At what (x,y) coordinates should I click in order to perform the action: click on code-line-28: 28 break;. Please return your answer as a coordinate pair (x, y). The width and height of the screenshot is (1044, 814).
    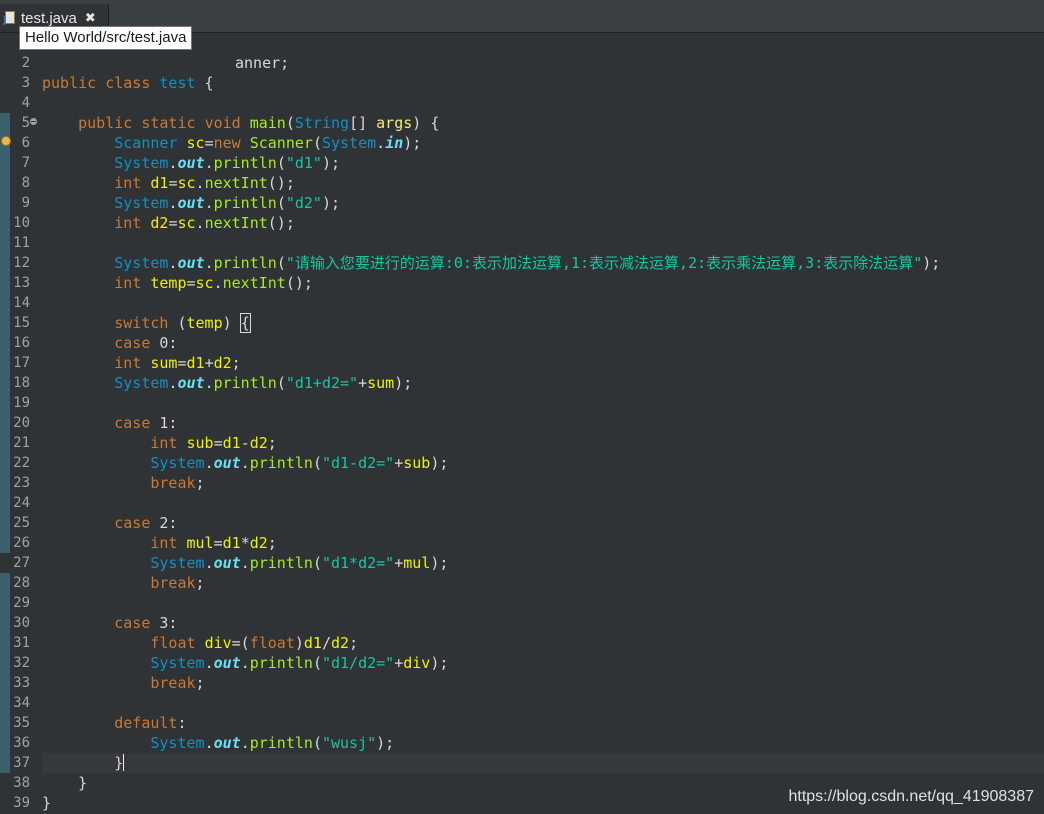
    Looking at the image, I should click on (522, 583).